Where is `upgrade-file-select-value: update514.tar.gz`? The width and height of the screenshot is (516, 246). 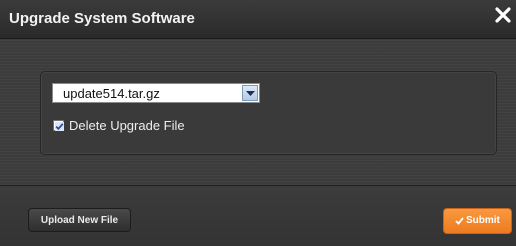 upgrade-file-select-value: update514.tar.gz is located at coordinates (111, 93).